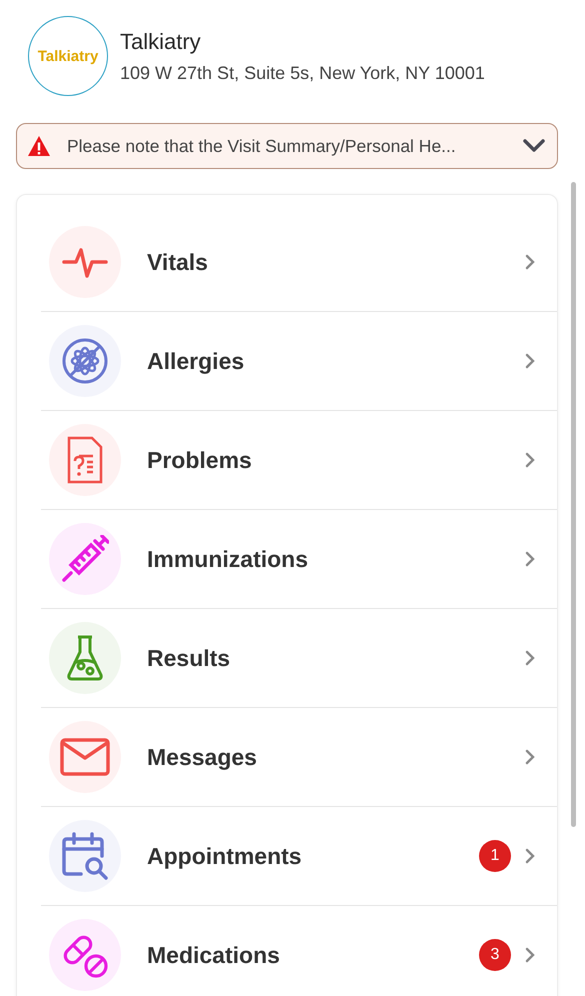 This screenshot has height=996, width=585. Describe the element at coordinates (299, 460) in the screenshot. I see `menu-item: Problems` at that location.